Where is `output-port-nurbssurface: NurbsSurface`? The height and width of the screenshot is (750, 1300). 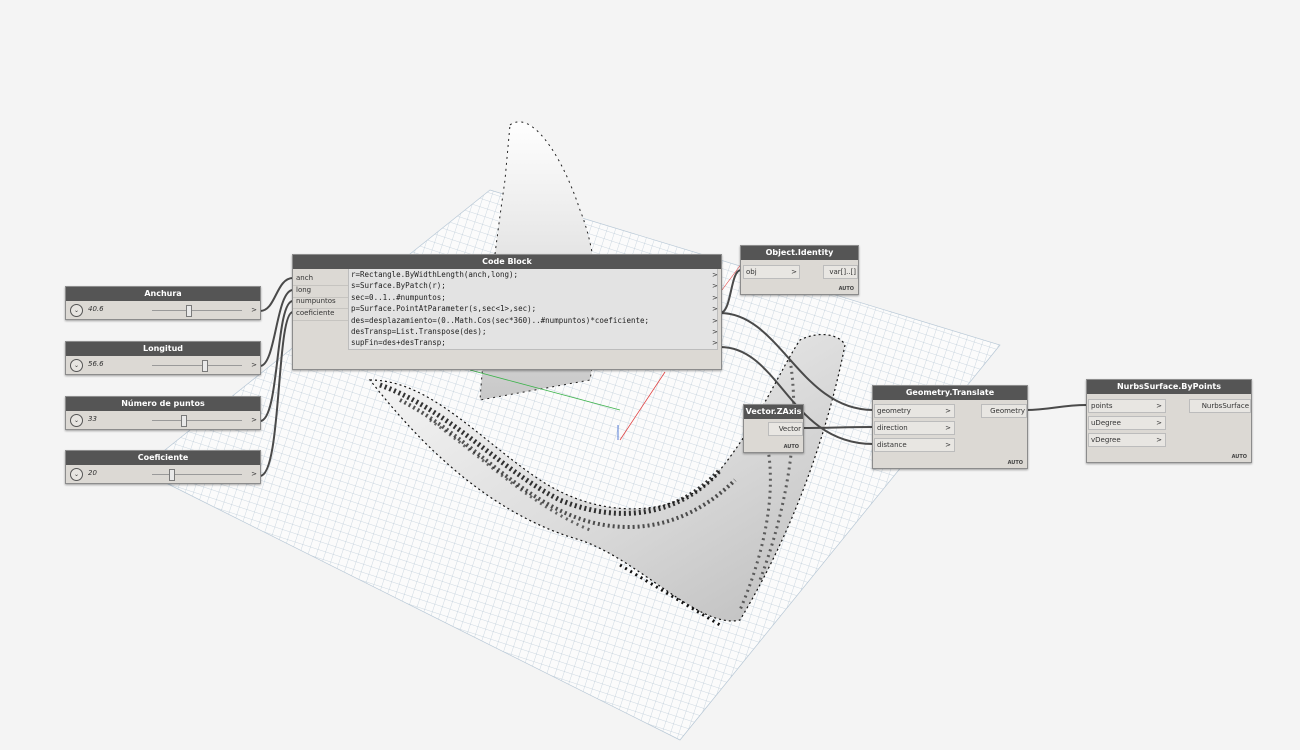
output-port-nurbssurface: NurbsSurface is located at coordinates (1220, 406).